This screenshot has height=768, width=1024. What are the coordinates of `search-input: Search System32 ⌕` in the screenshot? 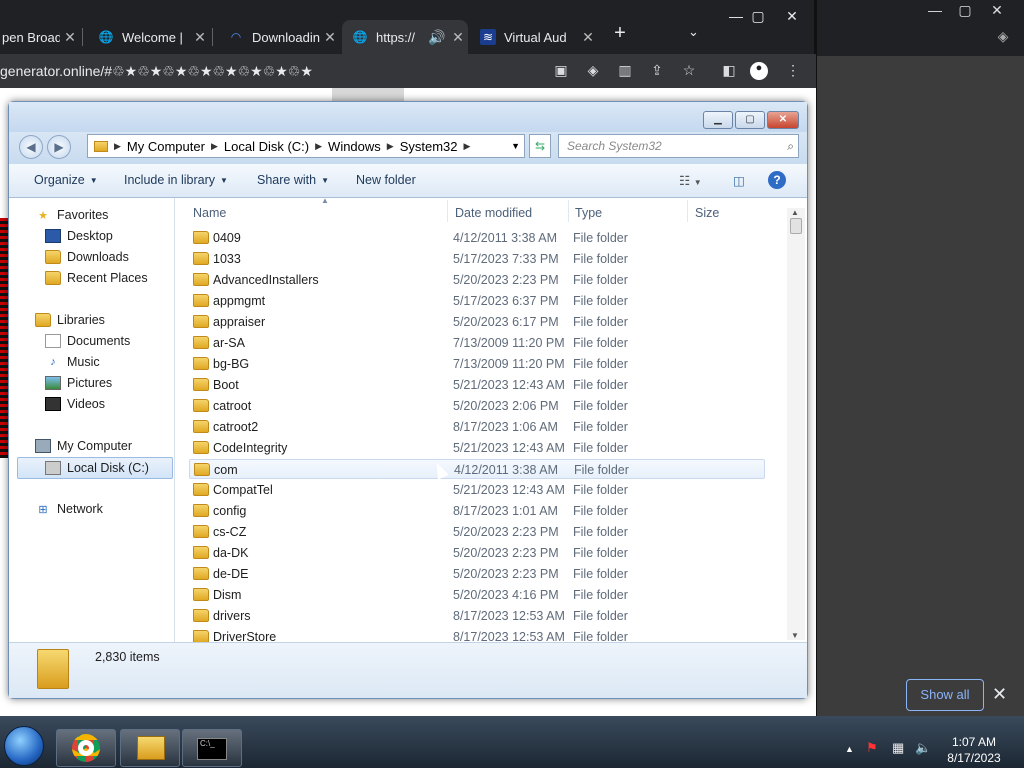 It's located at (678, 146).